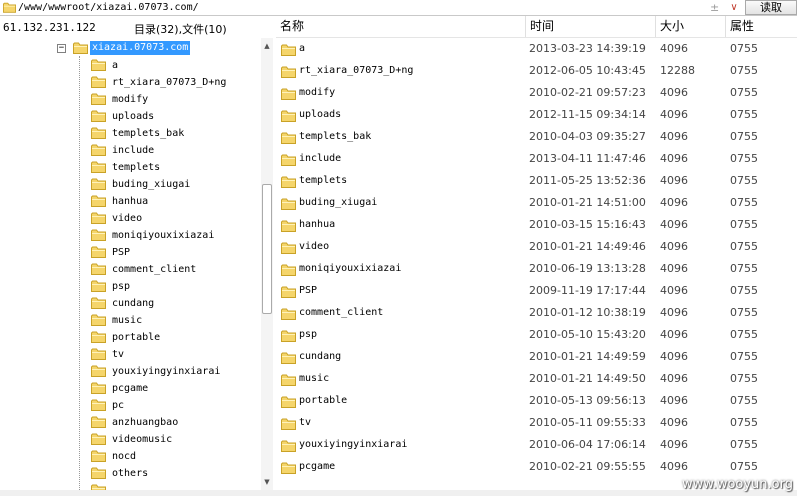 This screenshot has width=797, height=496. I want to click on column-size: 大小, so click(691, 26).